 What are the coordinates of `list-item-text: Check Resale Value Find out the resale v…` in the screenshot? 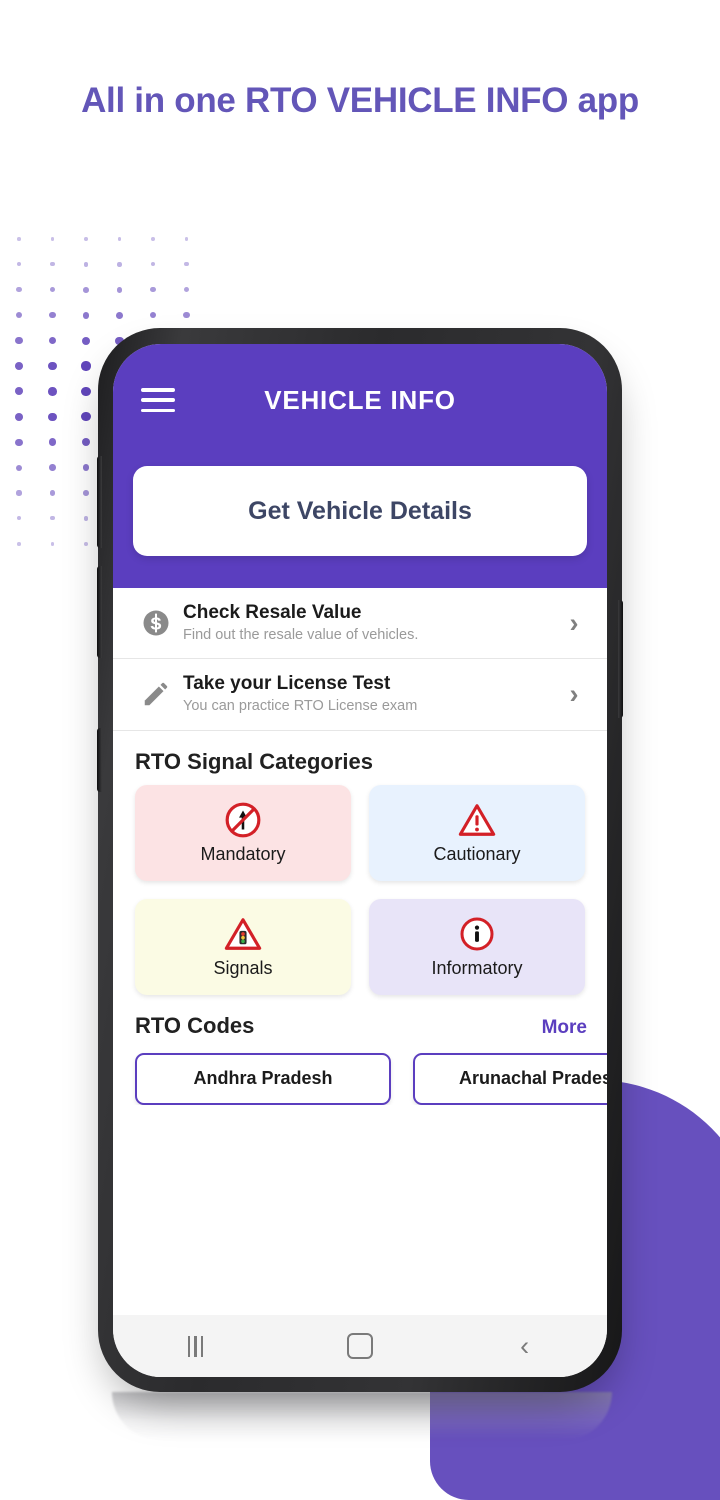 It's located at (368, 623).